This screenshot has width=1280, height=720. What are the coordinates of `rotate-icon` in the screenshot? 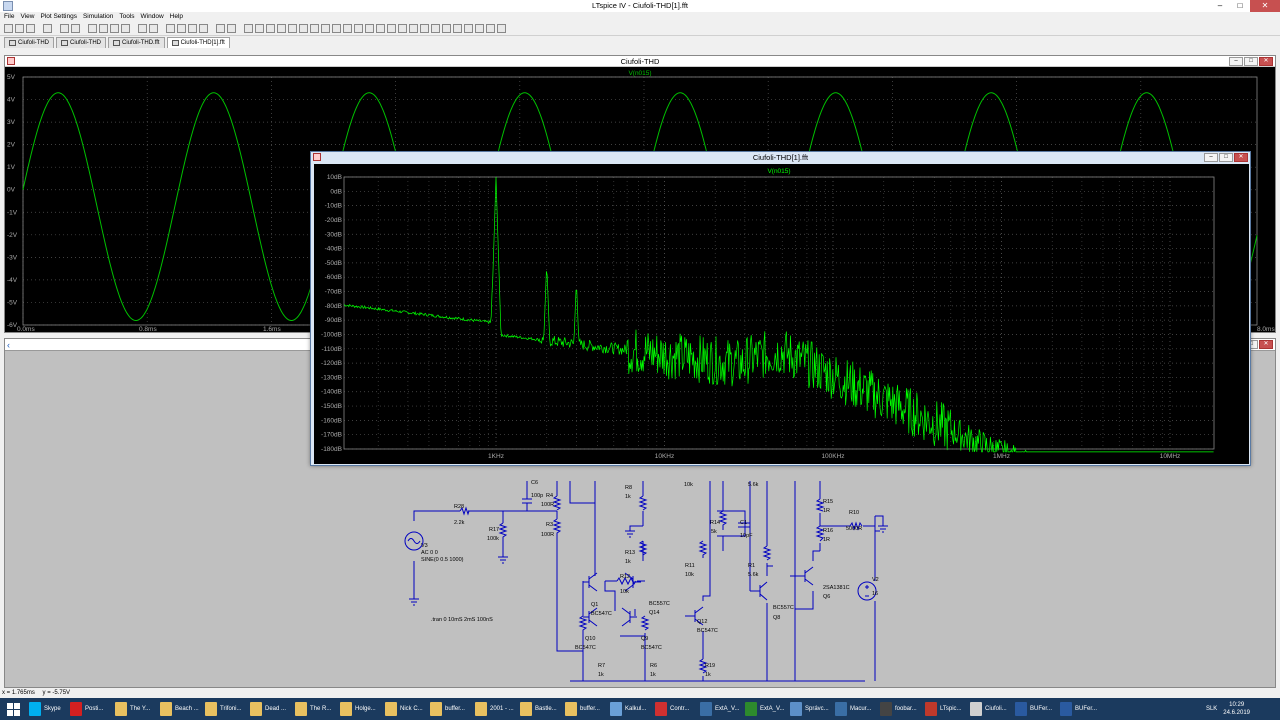 It's located at (468, 28).